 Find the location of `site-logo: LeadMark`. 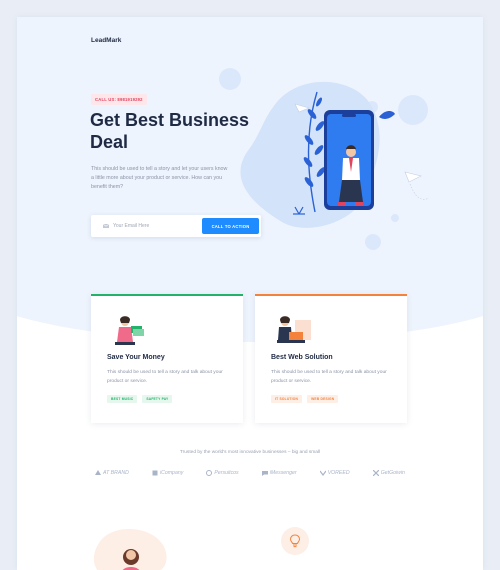

site-logo: LeadMark is located at coordinates (106, 40).